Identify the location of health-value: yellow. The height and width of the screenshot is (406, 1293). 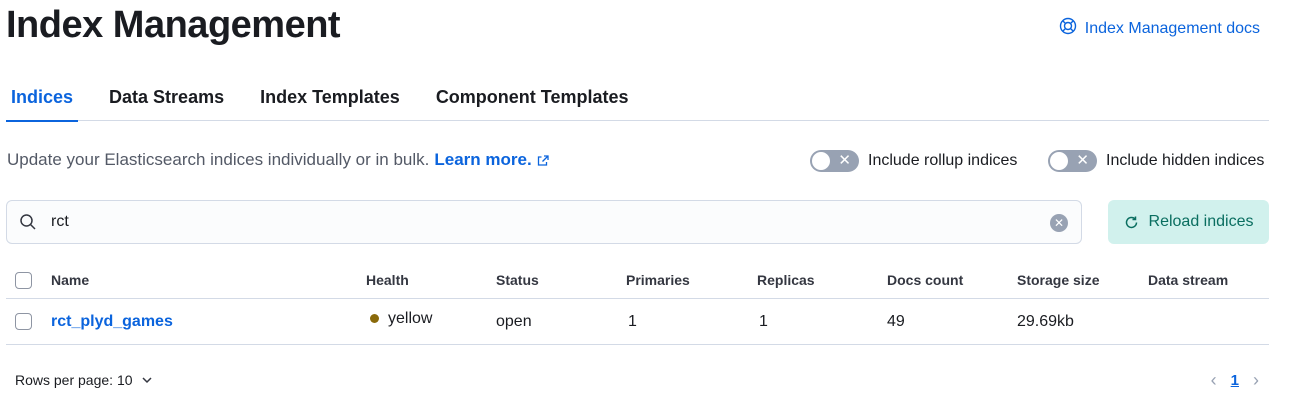
(410, 318).